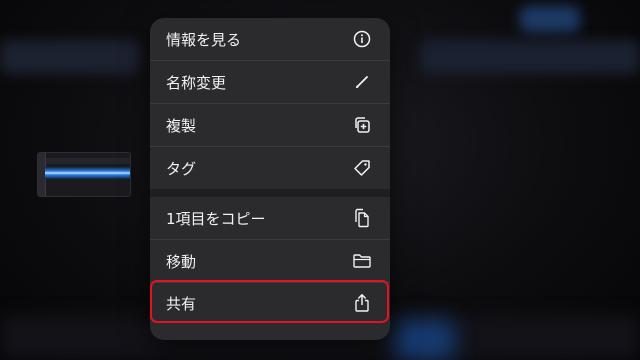  What do you see at coordinates (530, 57) in the screenshot?
I see `background-blur-right` at bounding box center [530, 57].